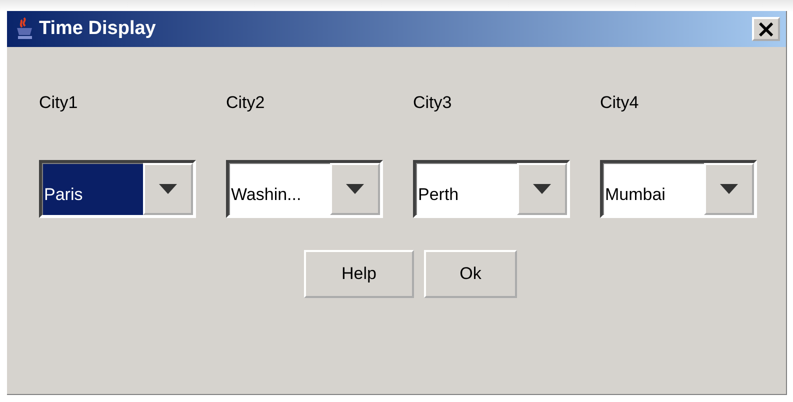 The height and width of the screenshot is (402, 793). What do you see at coordinates (25, 29) in the screenshot?
I see `cup-icon` at bounding box center [25, 29].